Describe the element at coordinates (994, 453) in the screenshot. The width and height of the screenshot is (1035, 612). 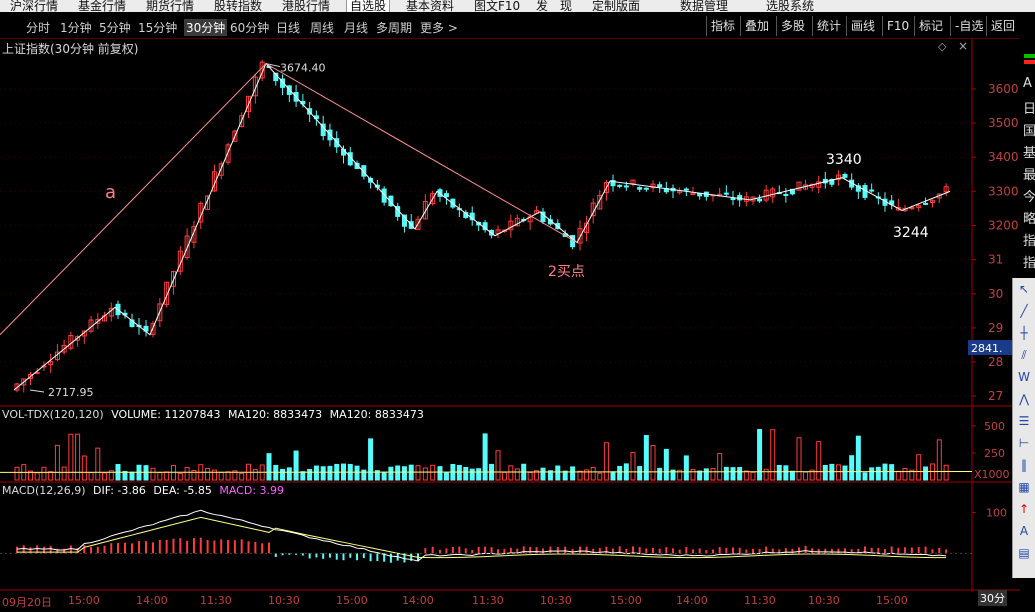
I see `volume-tick-label-1: 250` at that location.